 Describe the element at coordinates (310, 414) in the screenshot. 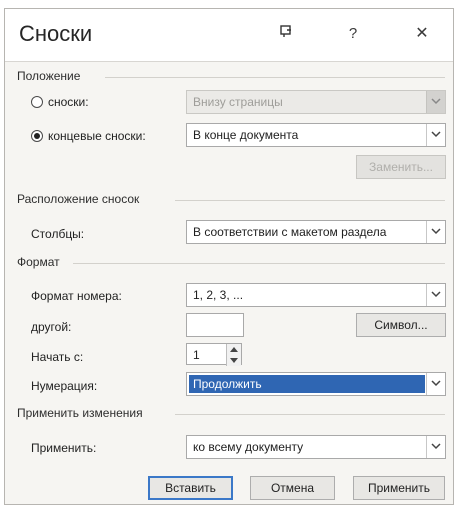

I see `apply-divider` at that location.